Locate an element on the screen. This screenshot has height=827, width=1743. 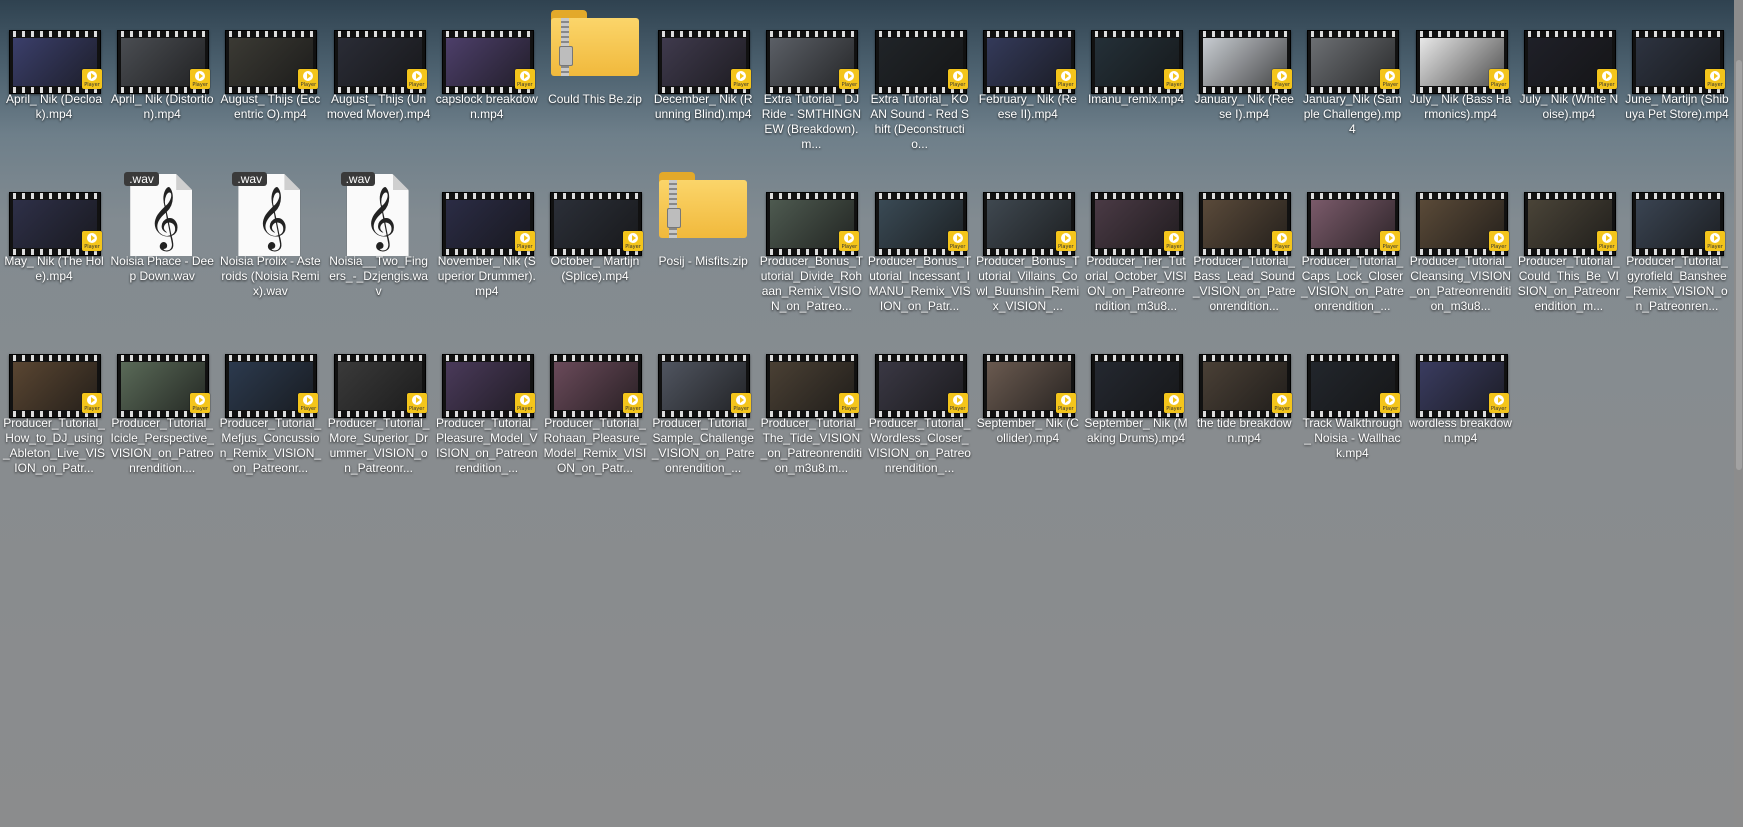
file-name-label: July_ Nik (White Noise).mp4 is located at coordinates (1569, 106).